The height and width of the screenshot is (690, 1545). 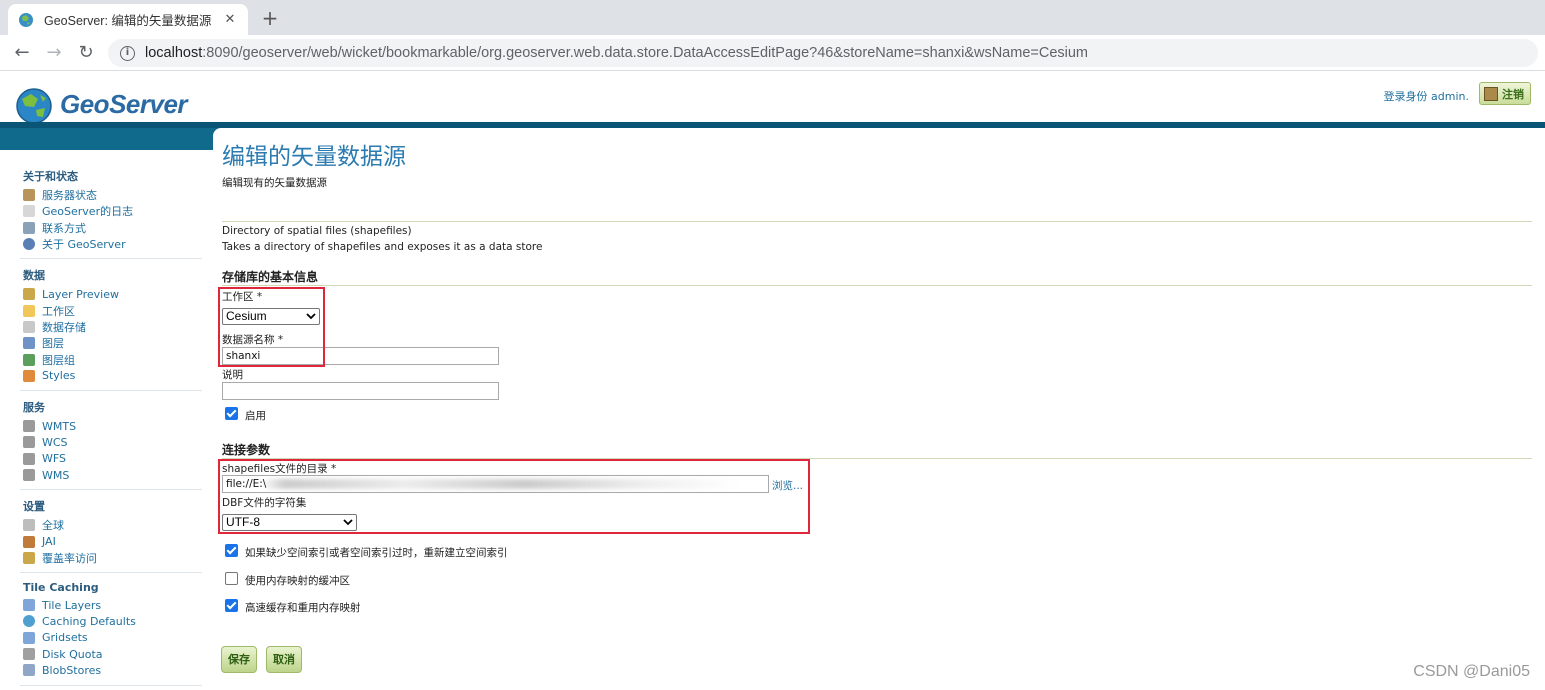 What do you see at coordinates (114, 426) in the screenshot?
I see `sidebar-item: WMTS` at bounding box center [114, 426].